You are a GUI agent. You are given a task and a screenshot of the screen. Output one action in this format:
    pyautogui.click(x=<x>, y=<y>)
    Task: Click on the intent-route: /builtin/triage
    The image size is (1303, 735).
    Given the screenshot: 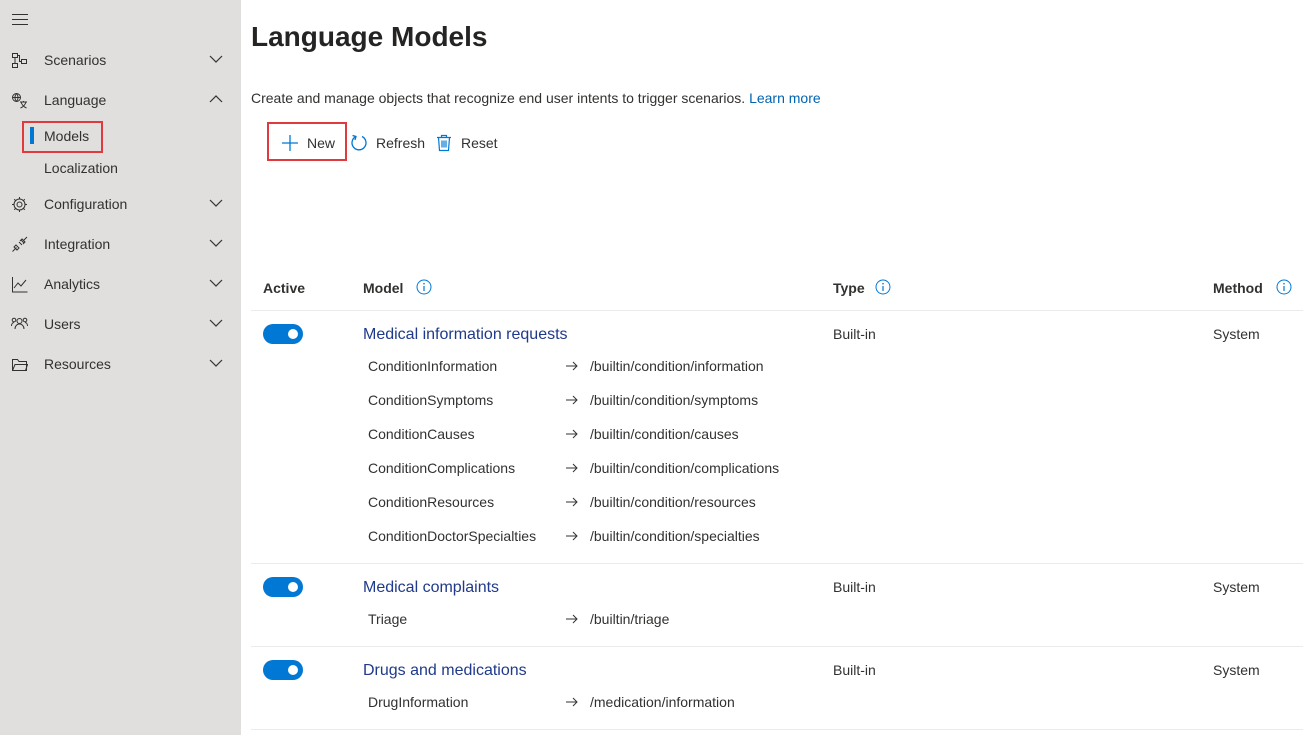 What is the action you would take?
    pyautogui.click(x=630, y=619)
    